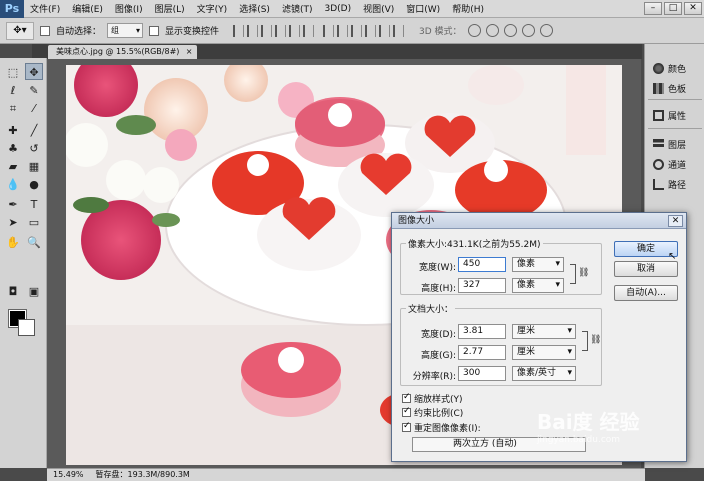  Describe the element at coordinates (674, 115) in the screenshot. I see `properties-panel-button: 属性` at that location.